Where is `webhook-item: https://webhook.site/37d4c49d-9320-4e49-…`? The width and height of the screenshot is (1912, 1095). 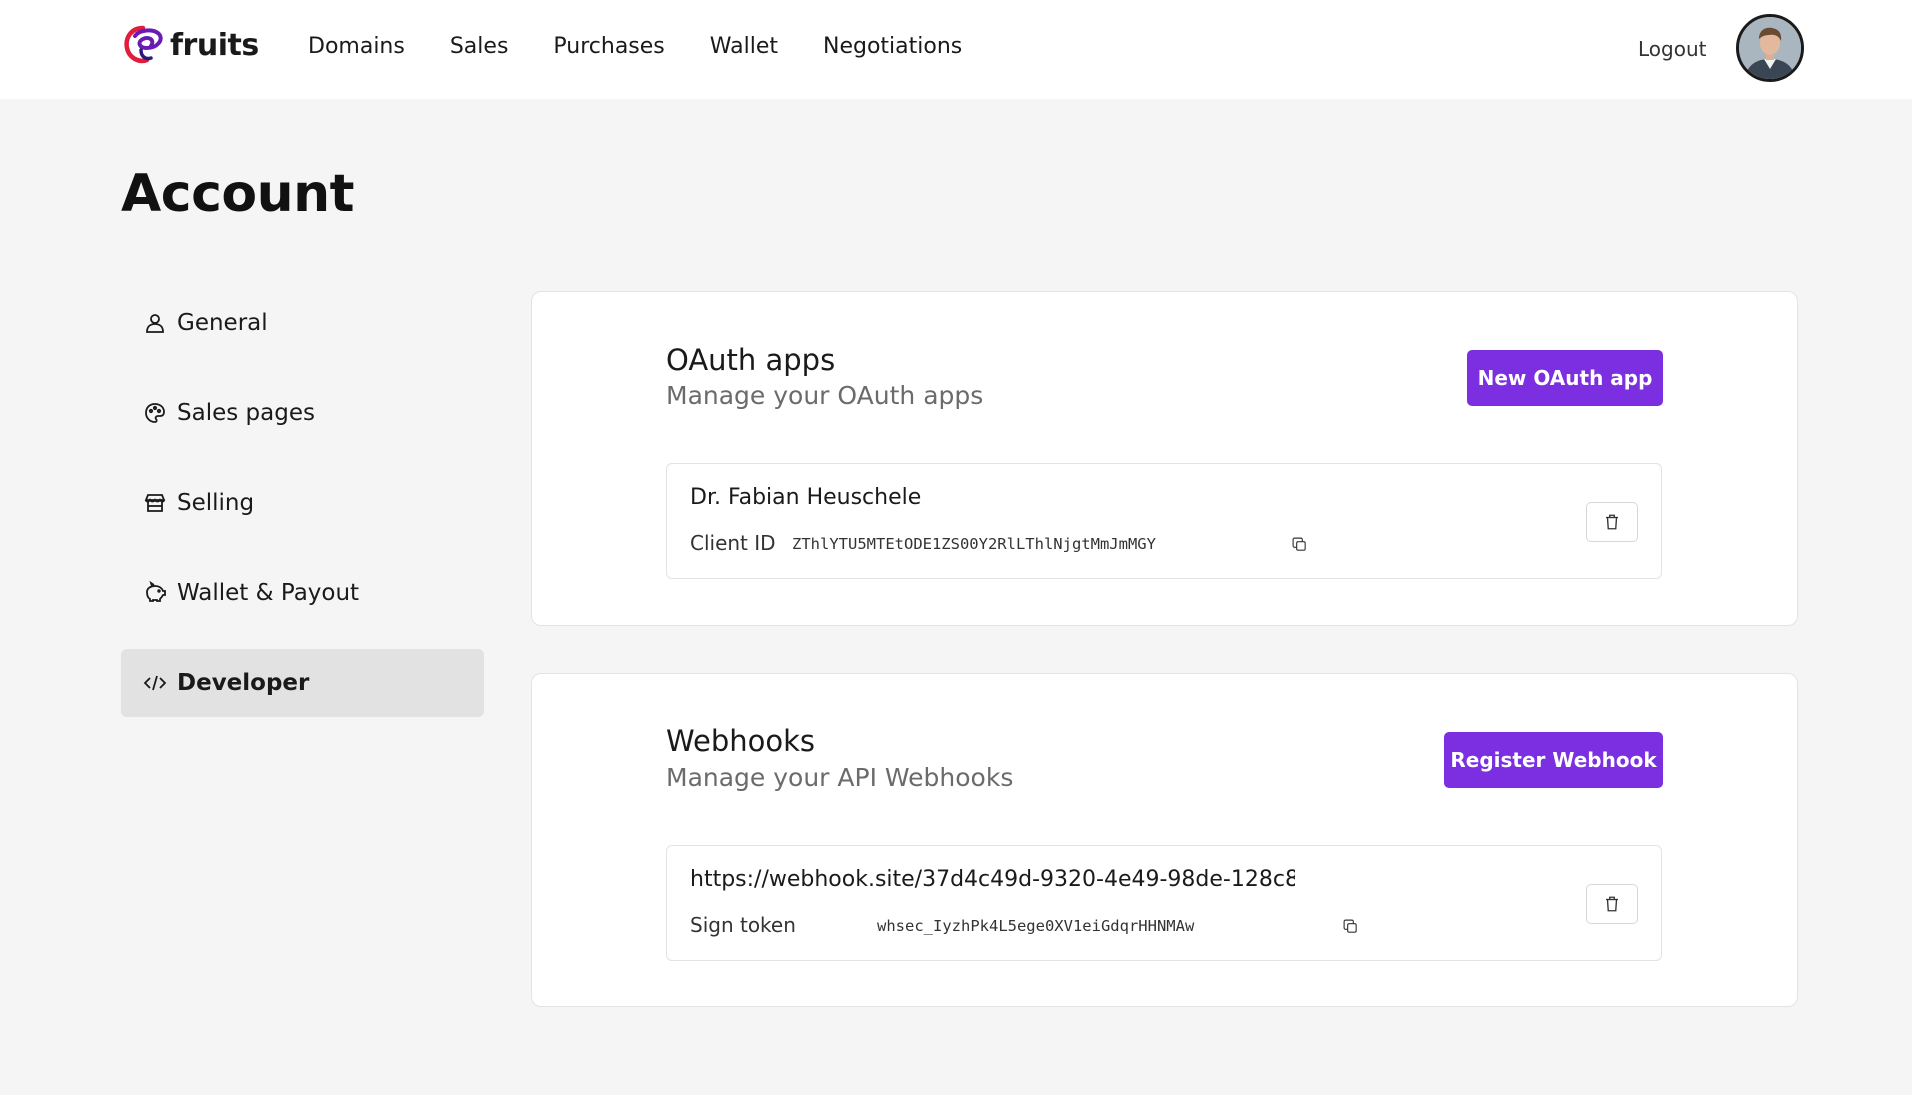 webhook-item: https://webhook.site/37d4c49d-9320-4e49-… is located at coordinates (1164, 903).